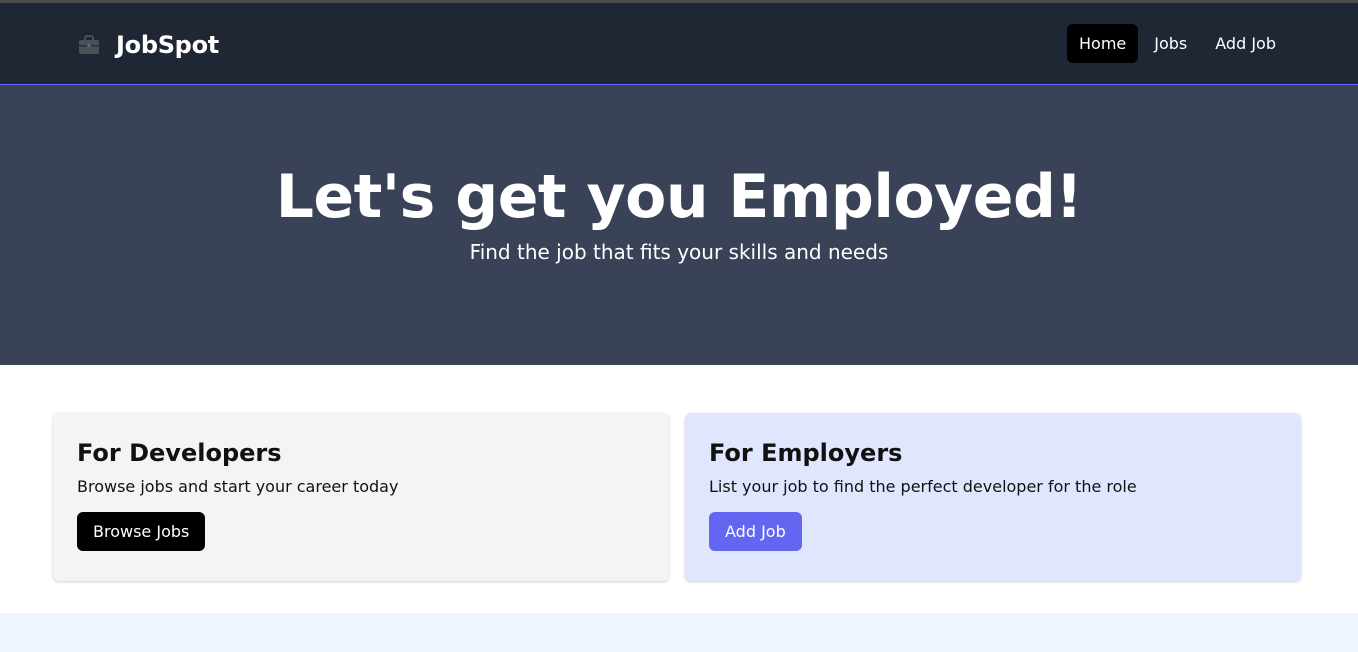  I want to click on nav-link-jobs: Jobs, so click(1170, 43).